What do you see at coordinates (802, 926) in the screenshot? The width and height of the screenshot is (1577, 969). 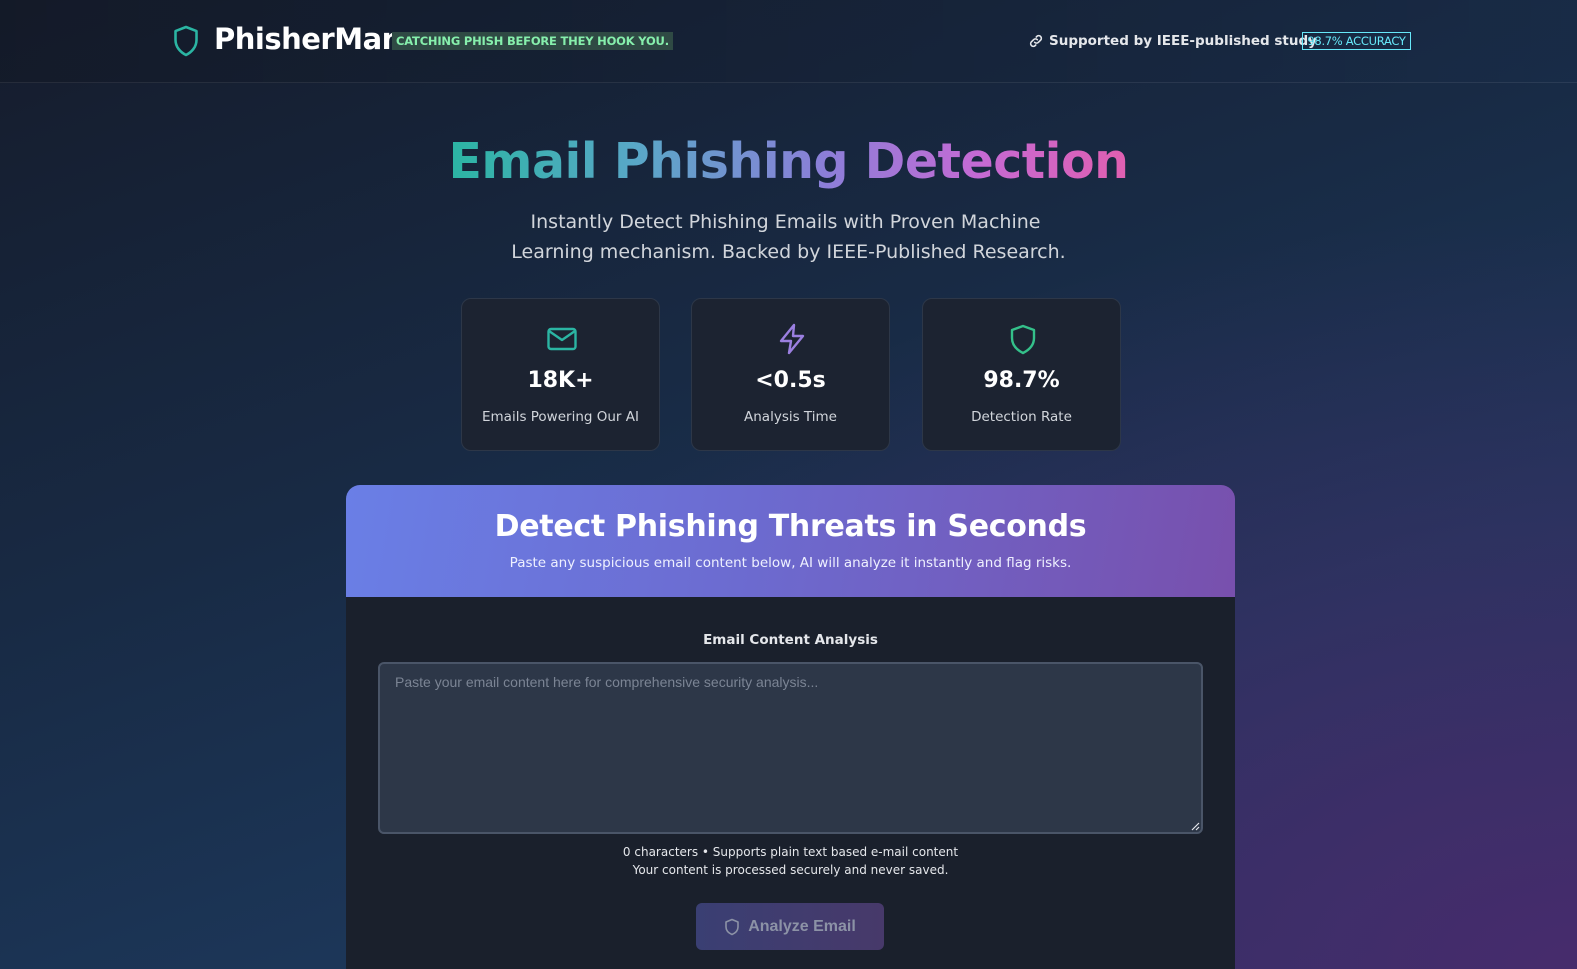 I see `analyze-button-label: Analyze Email` at bounding box center [802, 926].